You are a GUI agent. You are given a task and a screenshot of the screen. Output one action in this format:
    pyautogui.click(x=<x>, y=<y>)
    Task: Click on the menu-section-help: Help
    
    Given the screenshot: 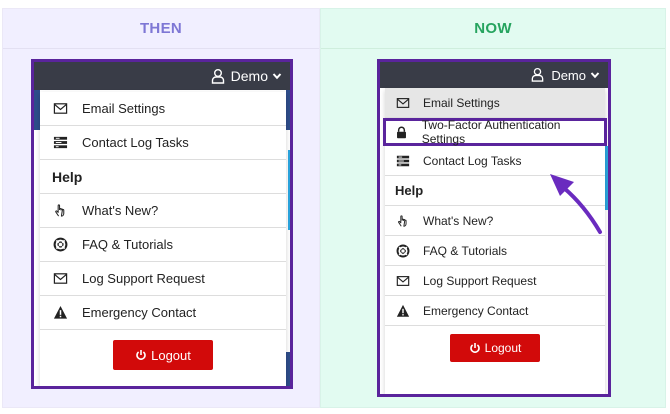 What is the action you would take?
    pyautogui.click(x=163, y=177)
    